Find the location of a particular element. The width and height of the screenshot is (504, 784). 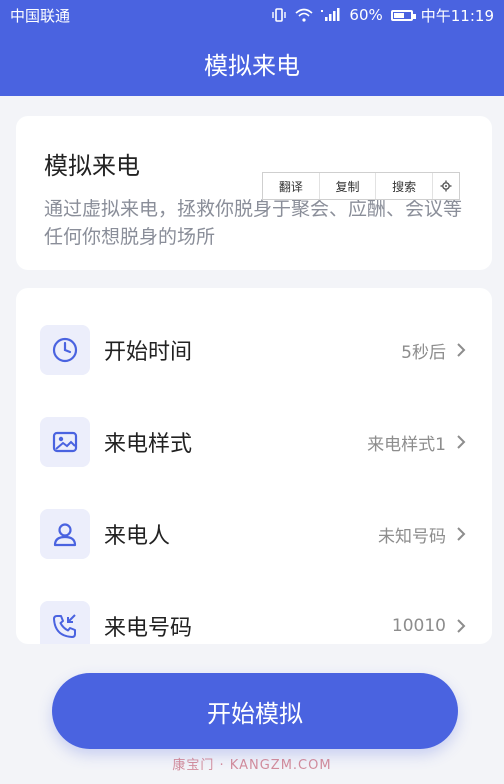

battery-icon is located at coordinates (403, 15).